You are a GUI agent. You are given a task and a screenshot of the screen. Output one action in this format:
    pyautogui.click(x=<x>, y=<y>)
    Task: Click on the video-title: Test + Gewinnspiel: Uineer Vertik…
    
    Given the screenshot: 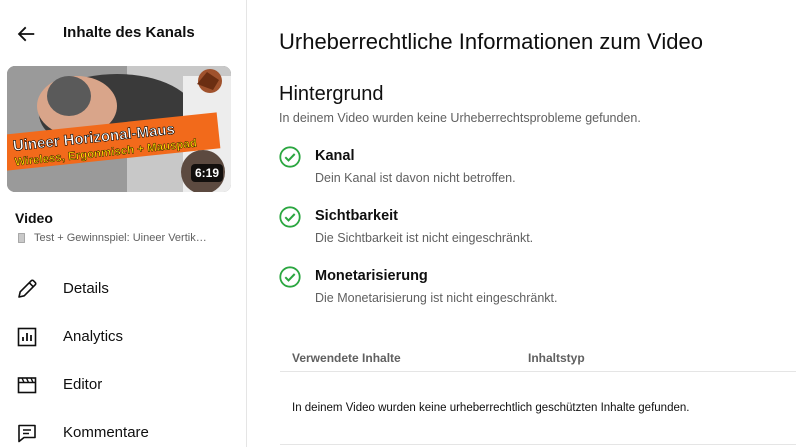 What is the action you would take?
    pyautogui.click(x=120, y=238)
    